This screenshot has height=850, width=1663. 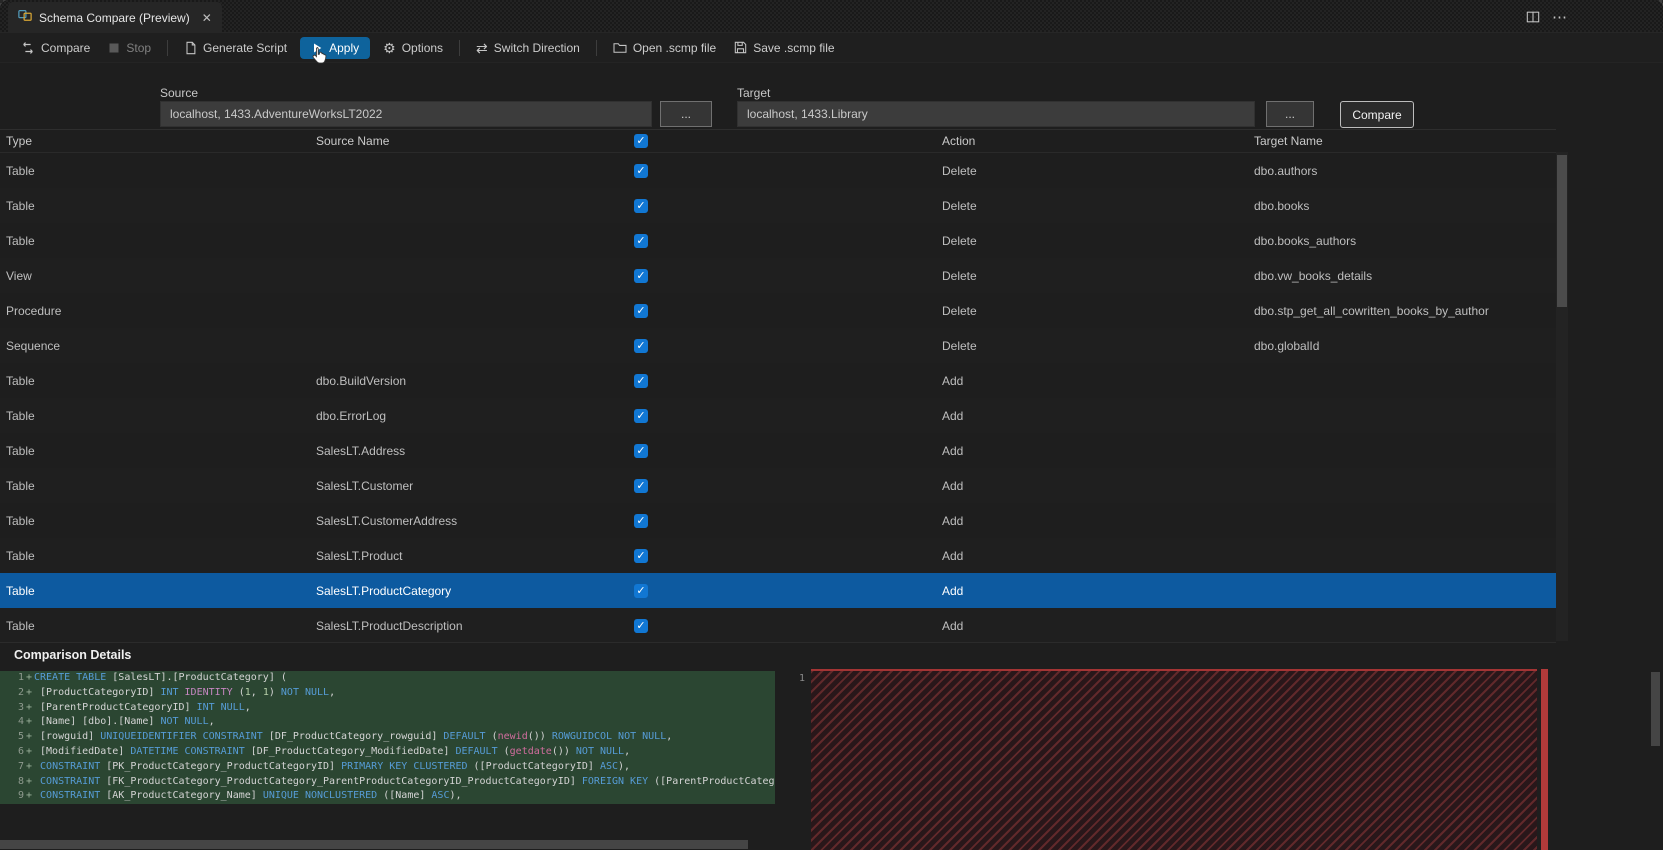 What do you see at coordinates (778, 625) in the screenshot?
I see `grid-row: Table SalesLT.ProductDescription ✓ Add` at bounding box center [778, 625].